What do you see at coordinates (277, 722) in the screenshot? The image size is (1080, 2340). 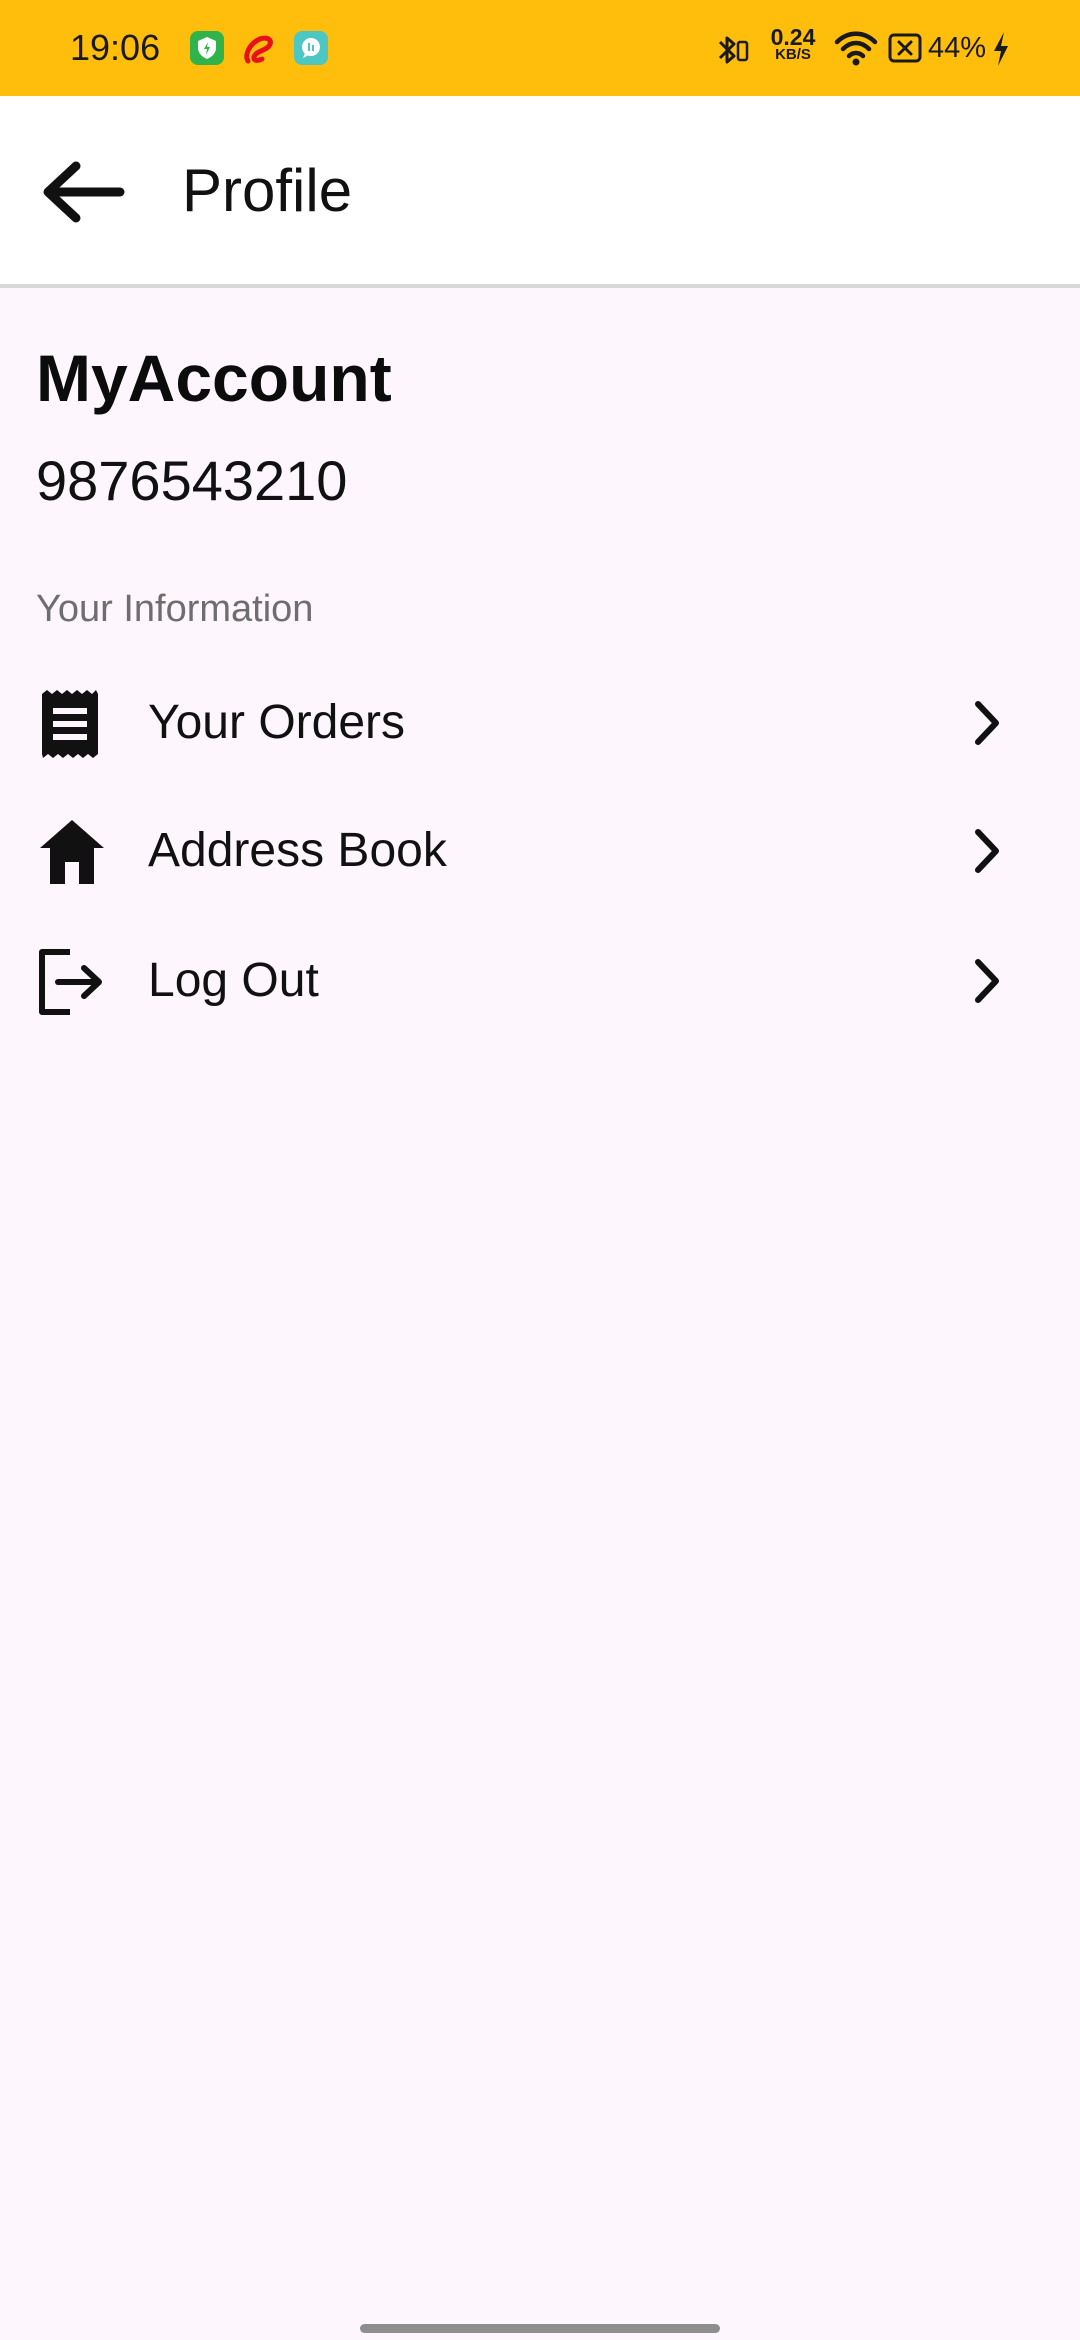 I see `menu-item-label: Your Orders` at bounding box center [277, 722].